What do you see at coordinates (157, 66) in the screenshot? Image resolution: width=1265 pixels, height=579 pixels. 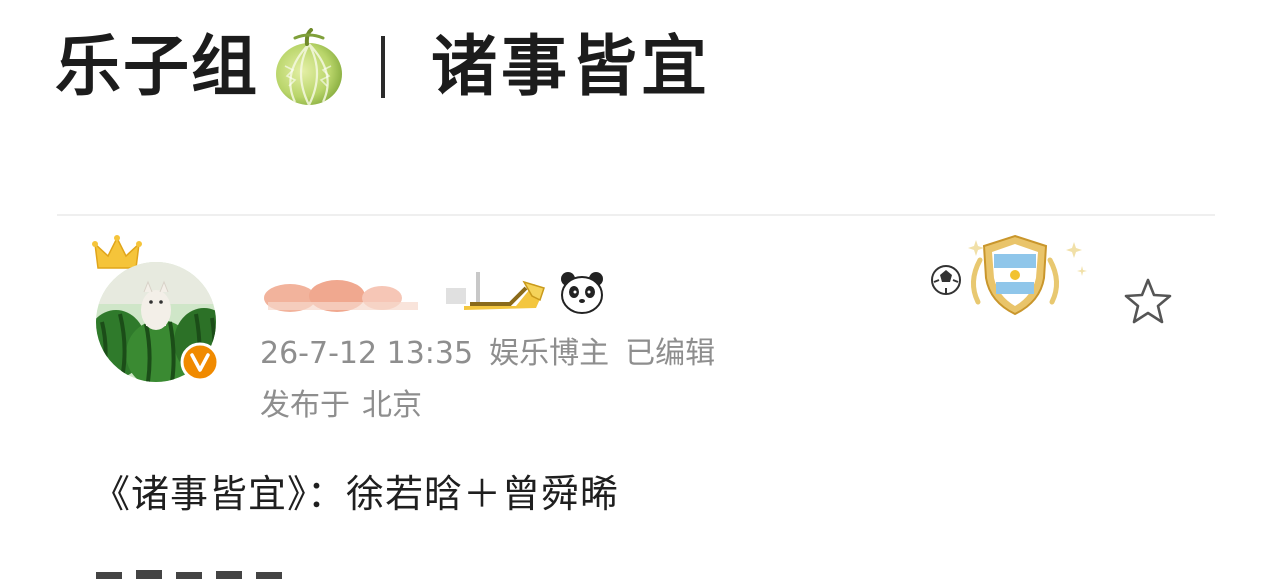 I see `group-name: 乐子组` at bounding box center [157, 66].